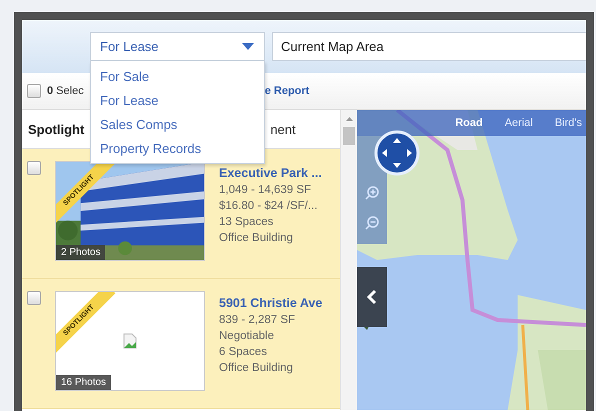  What do you see at coordinates (177, 46) in the screenshot?
I see `listing-type-dropdown: For Lease` at bounding box center [177, 46].